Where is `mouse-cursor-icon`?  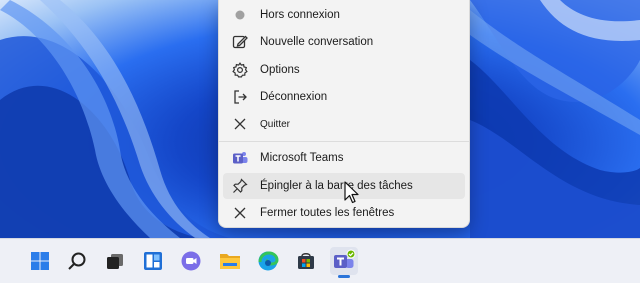 mouse-cursor-icon is located at coordinates (352, 193).